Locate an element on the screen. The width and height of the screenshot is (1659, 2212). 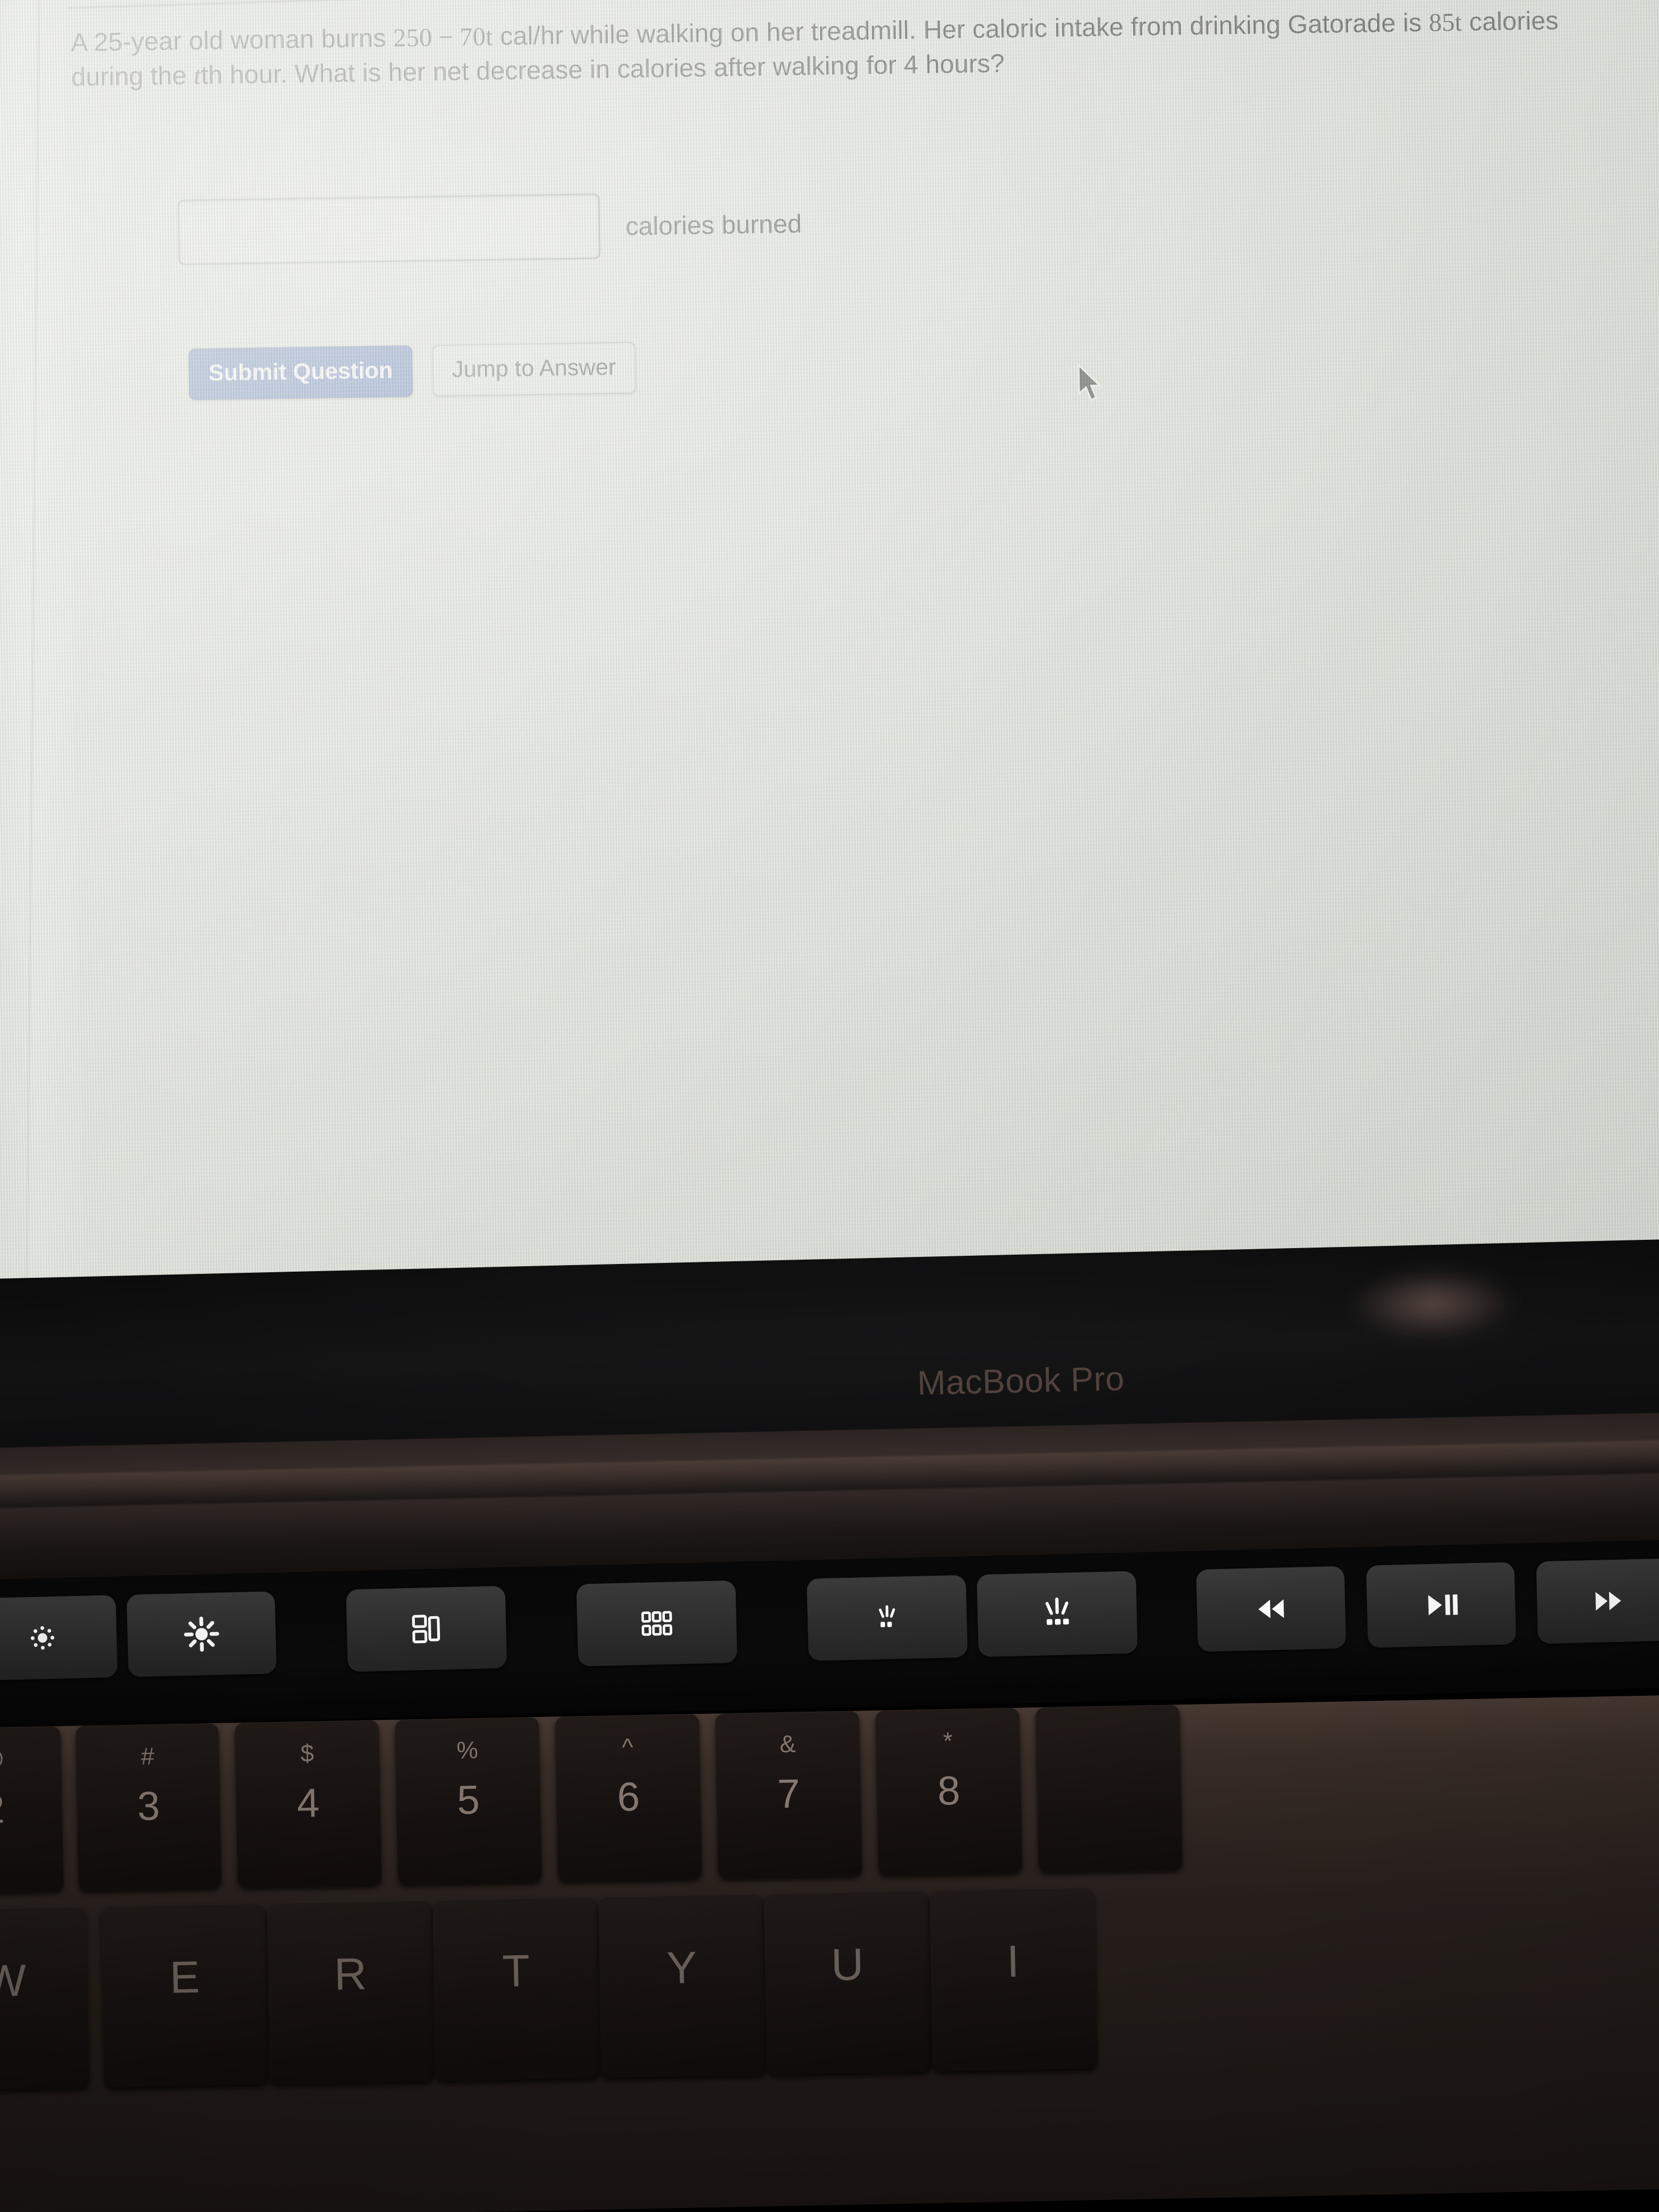
launchpad-icon is located at coordinates (656, 1623).